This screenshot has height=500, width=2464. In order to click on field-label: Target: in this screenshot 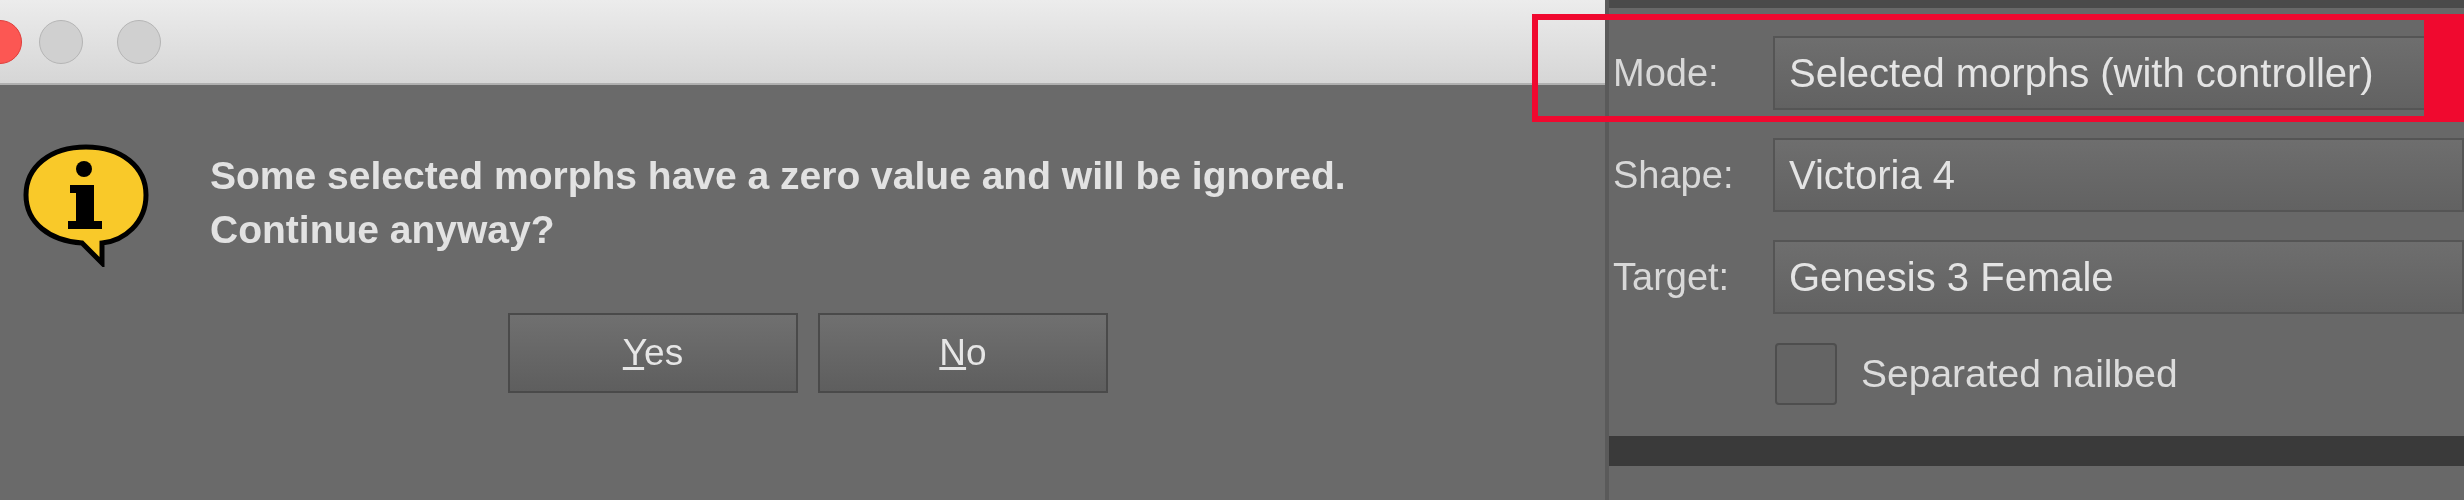, I will do `click(1672, 277)`.